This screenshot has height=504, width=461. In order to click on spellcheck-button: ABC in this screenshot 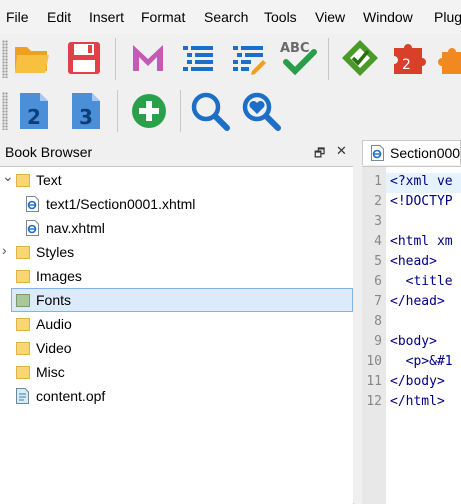, I will do `click(298, 58)`.